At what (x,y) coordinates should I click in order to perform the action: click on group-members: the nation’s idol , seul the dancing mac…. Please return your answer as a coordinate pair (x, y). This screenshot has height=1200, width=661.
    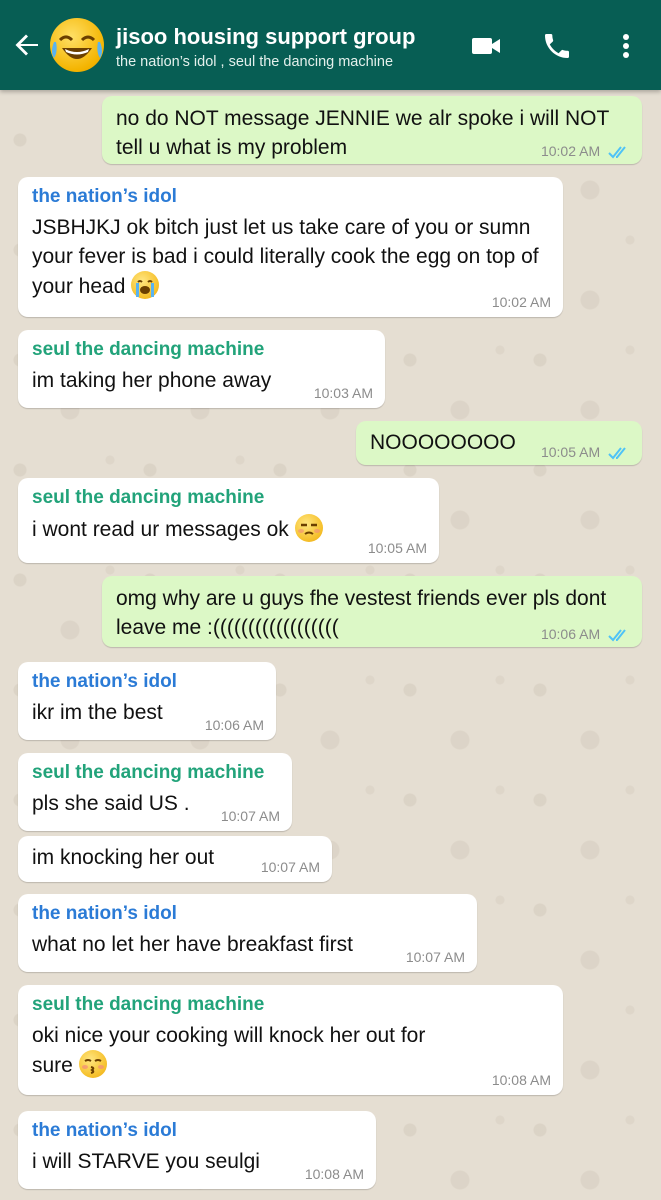
    Looking at the image, I should click on (254, 62).